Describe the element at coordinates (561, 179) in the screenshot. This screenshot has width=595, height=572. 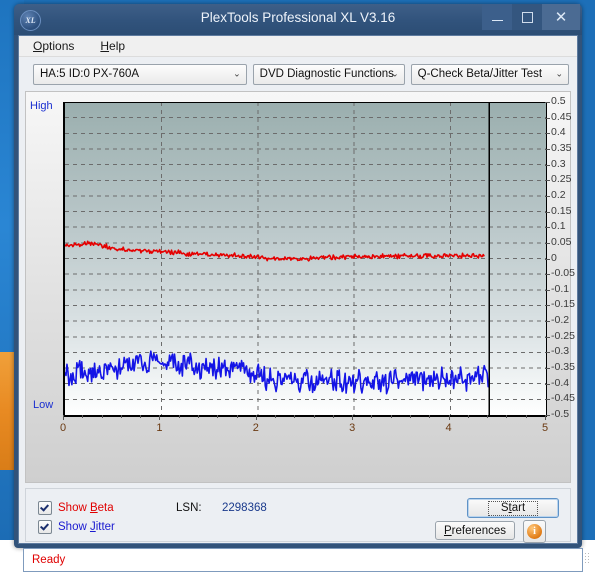
I see `y-axis-tick-label: 0.25` at that location.